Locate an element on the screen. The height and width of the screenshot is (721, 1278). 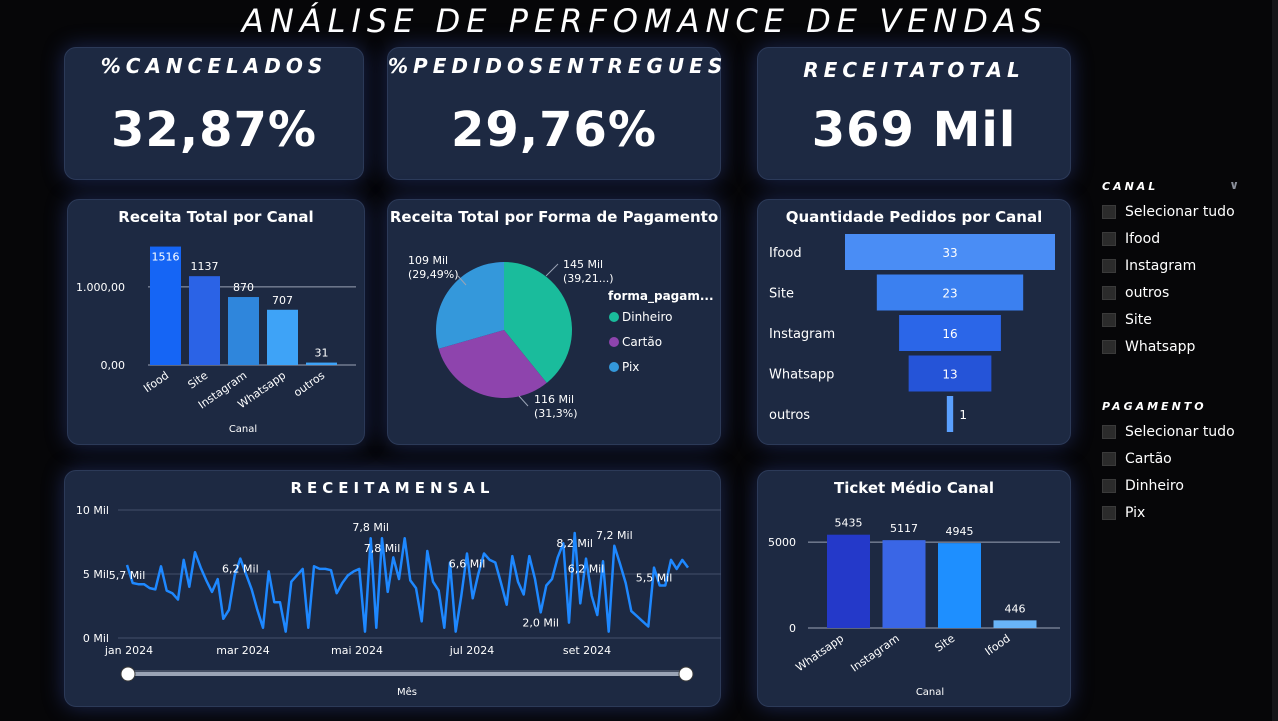
pie-value-label: 116 Mil is located at coordinates (554, 399).